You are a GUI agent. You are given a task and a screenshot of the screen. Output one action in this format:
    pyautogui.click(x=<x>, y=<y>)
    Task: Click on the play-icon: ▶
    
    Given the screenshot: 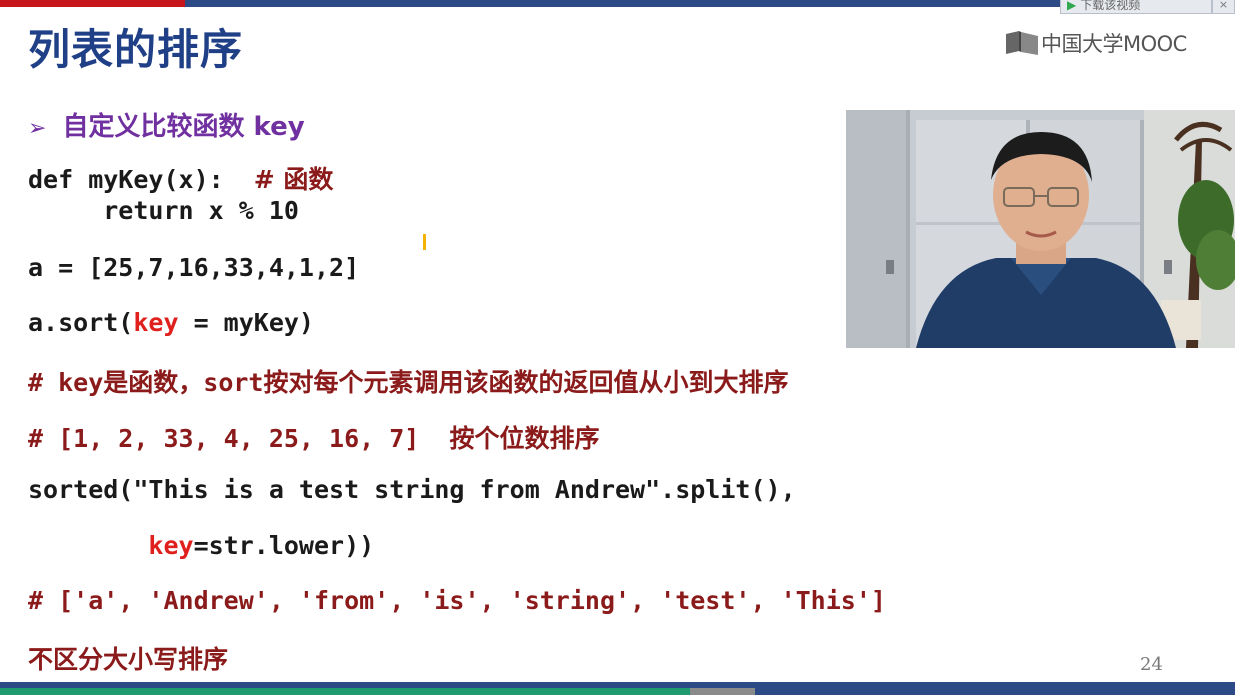 What is the action you would take?
    pyautogui.click(x=1072, y=6)
    